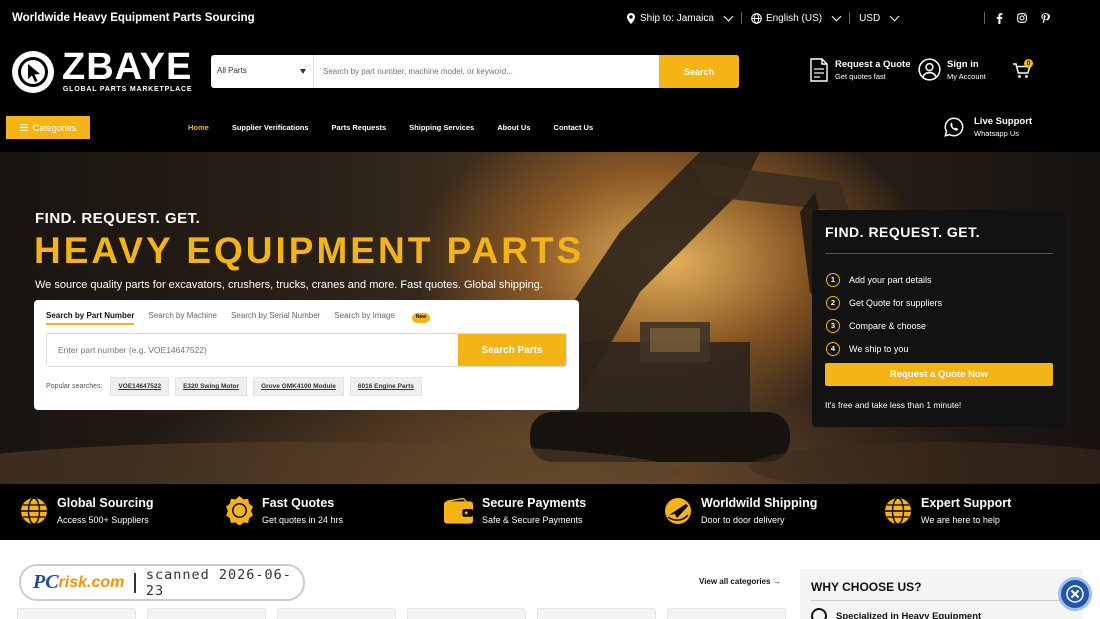 The height and width of the screenshot is (619, 1100). What do you see at coordinates (699, 71) in the screenshot?
I see `search-button: Search` at bounding box center [699, 71].